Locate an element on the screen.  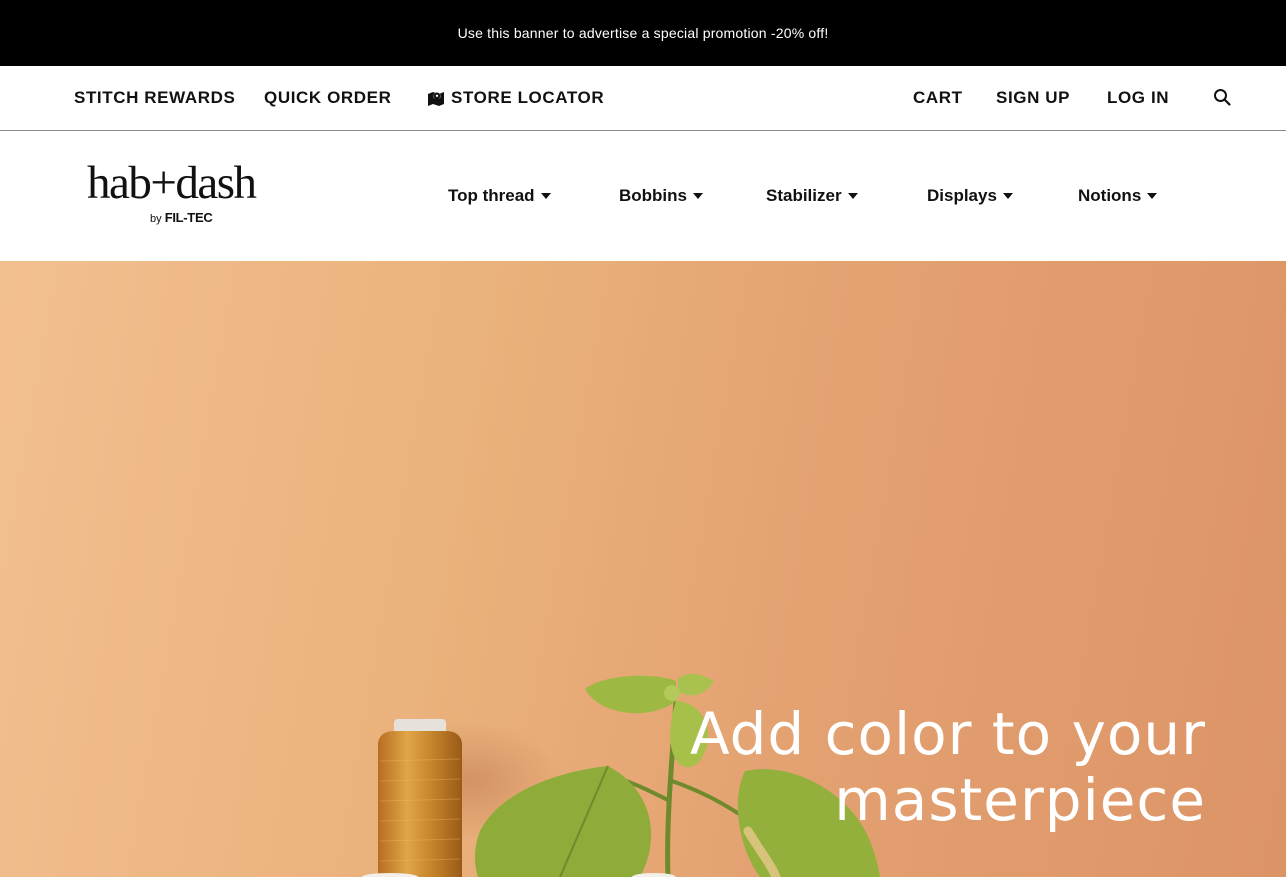
site-logo: hab+dash by FIL-TEC is located at coordinates (194, 195).